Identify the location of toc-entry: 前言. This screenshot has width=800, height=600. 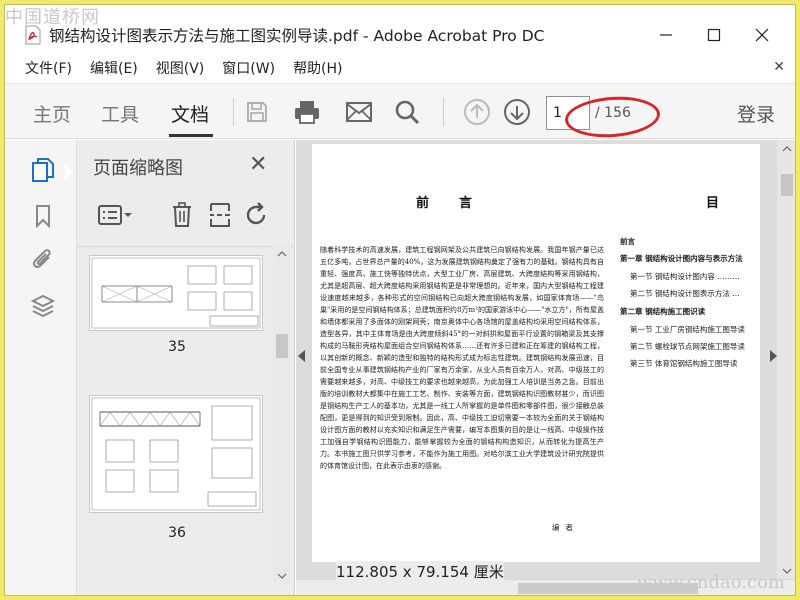
(627, 241).